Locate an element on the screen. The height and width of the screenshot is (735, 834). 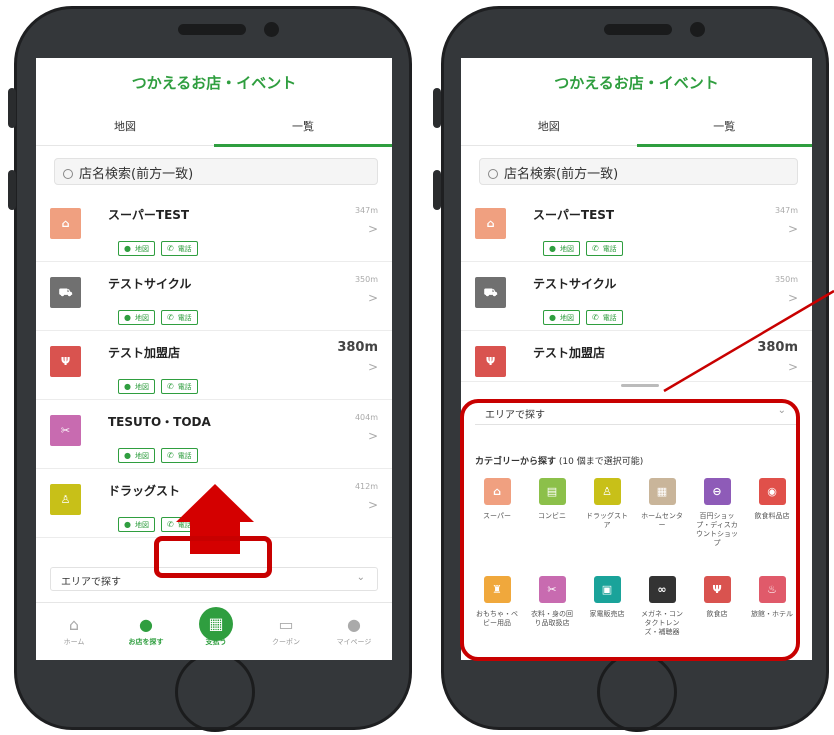
nav-find-store: ● お店を探す is located at coordinates (146, 631).